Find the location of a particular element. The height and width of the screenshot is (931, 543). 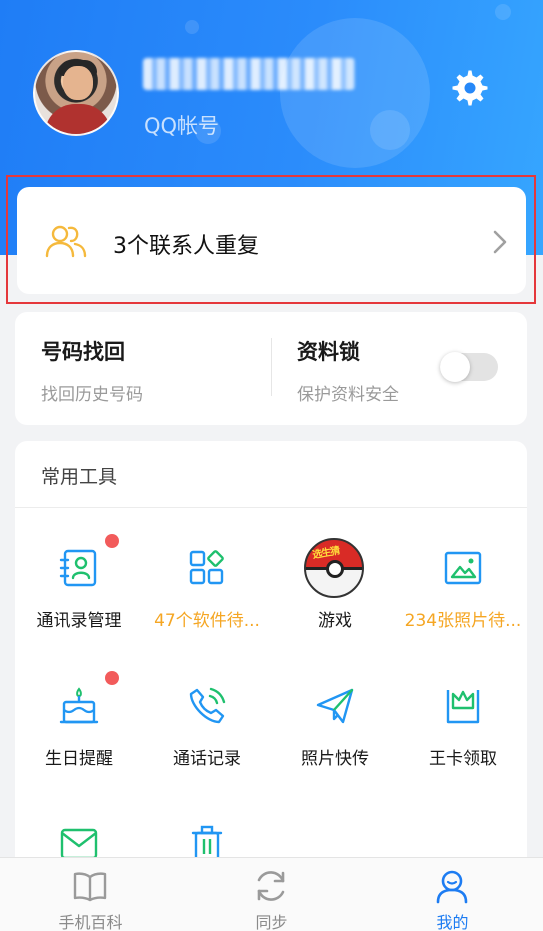

apps-grid-icon is located at coordinates (206, 567).